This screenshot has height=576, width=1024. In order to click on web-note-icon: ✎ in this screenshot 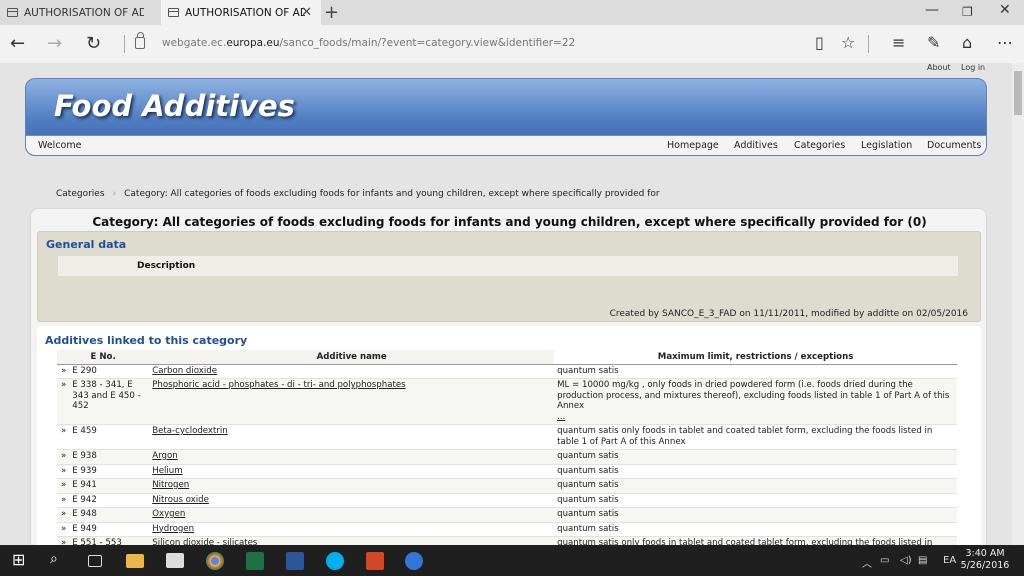, I will do `click(933, 42)`.